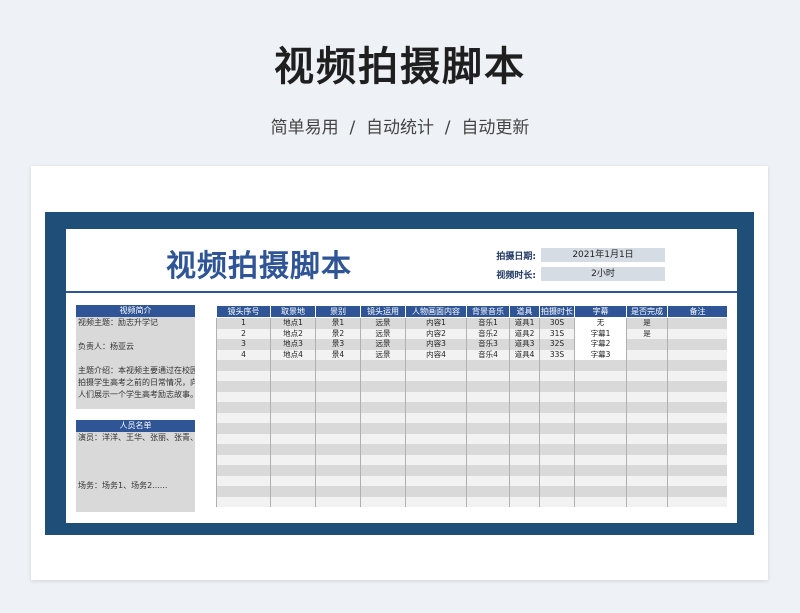 Image resolution: width=800 pixels, height=613 pixels. I want to click on table-cell: 30S, so click(557, 323).